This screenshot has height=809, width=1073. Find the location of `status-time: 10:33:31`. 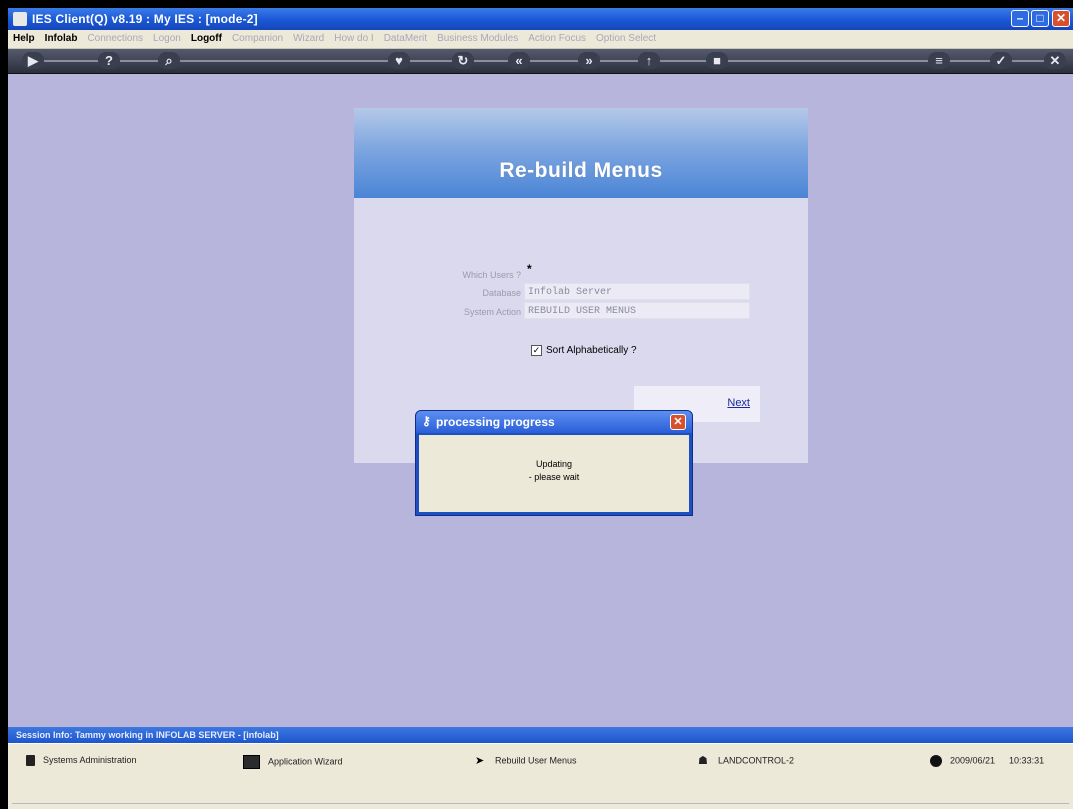

status-time: 10:33:31 is located at coordinates (1027, 760).